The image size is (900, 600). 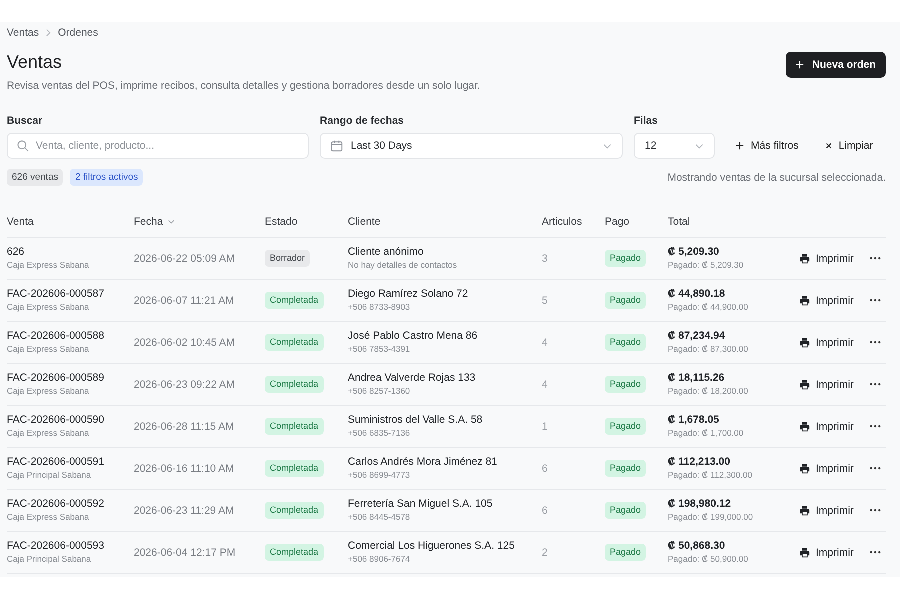 I want to click on paid-amount: Pagado: ₡ 199,000.00, so click(x=711, y=517).